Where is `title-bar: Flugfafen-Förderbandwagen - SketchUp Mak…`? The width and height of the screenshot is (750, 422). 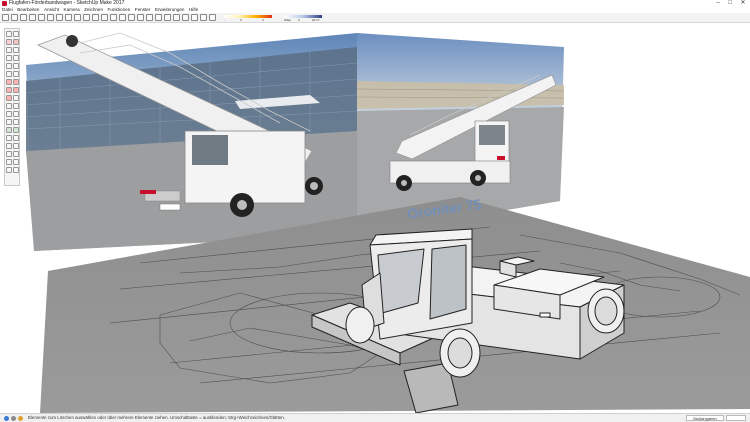
title-bar: Flugfafen-Förderbandwagen - SketchUp Mak… is located at coordinates (375, 3).